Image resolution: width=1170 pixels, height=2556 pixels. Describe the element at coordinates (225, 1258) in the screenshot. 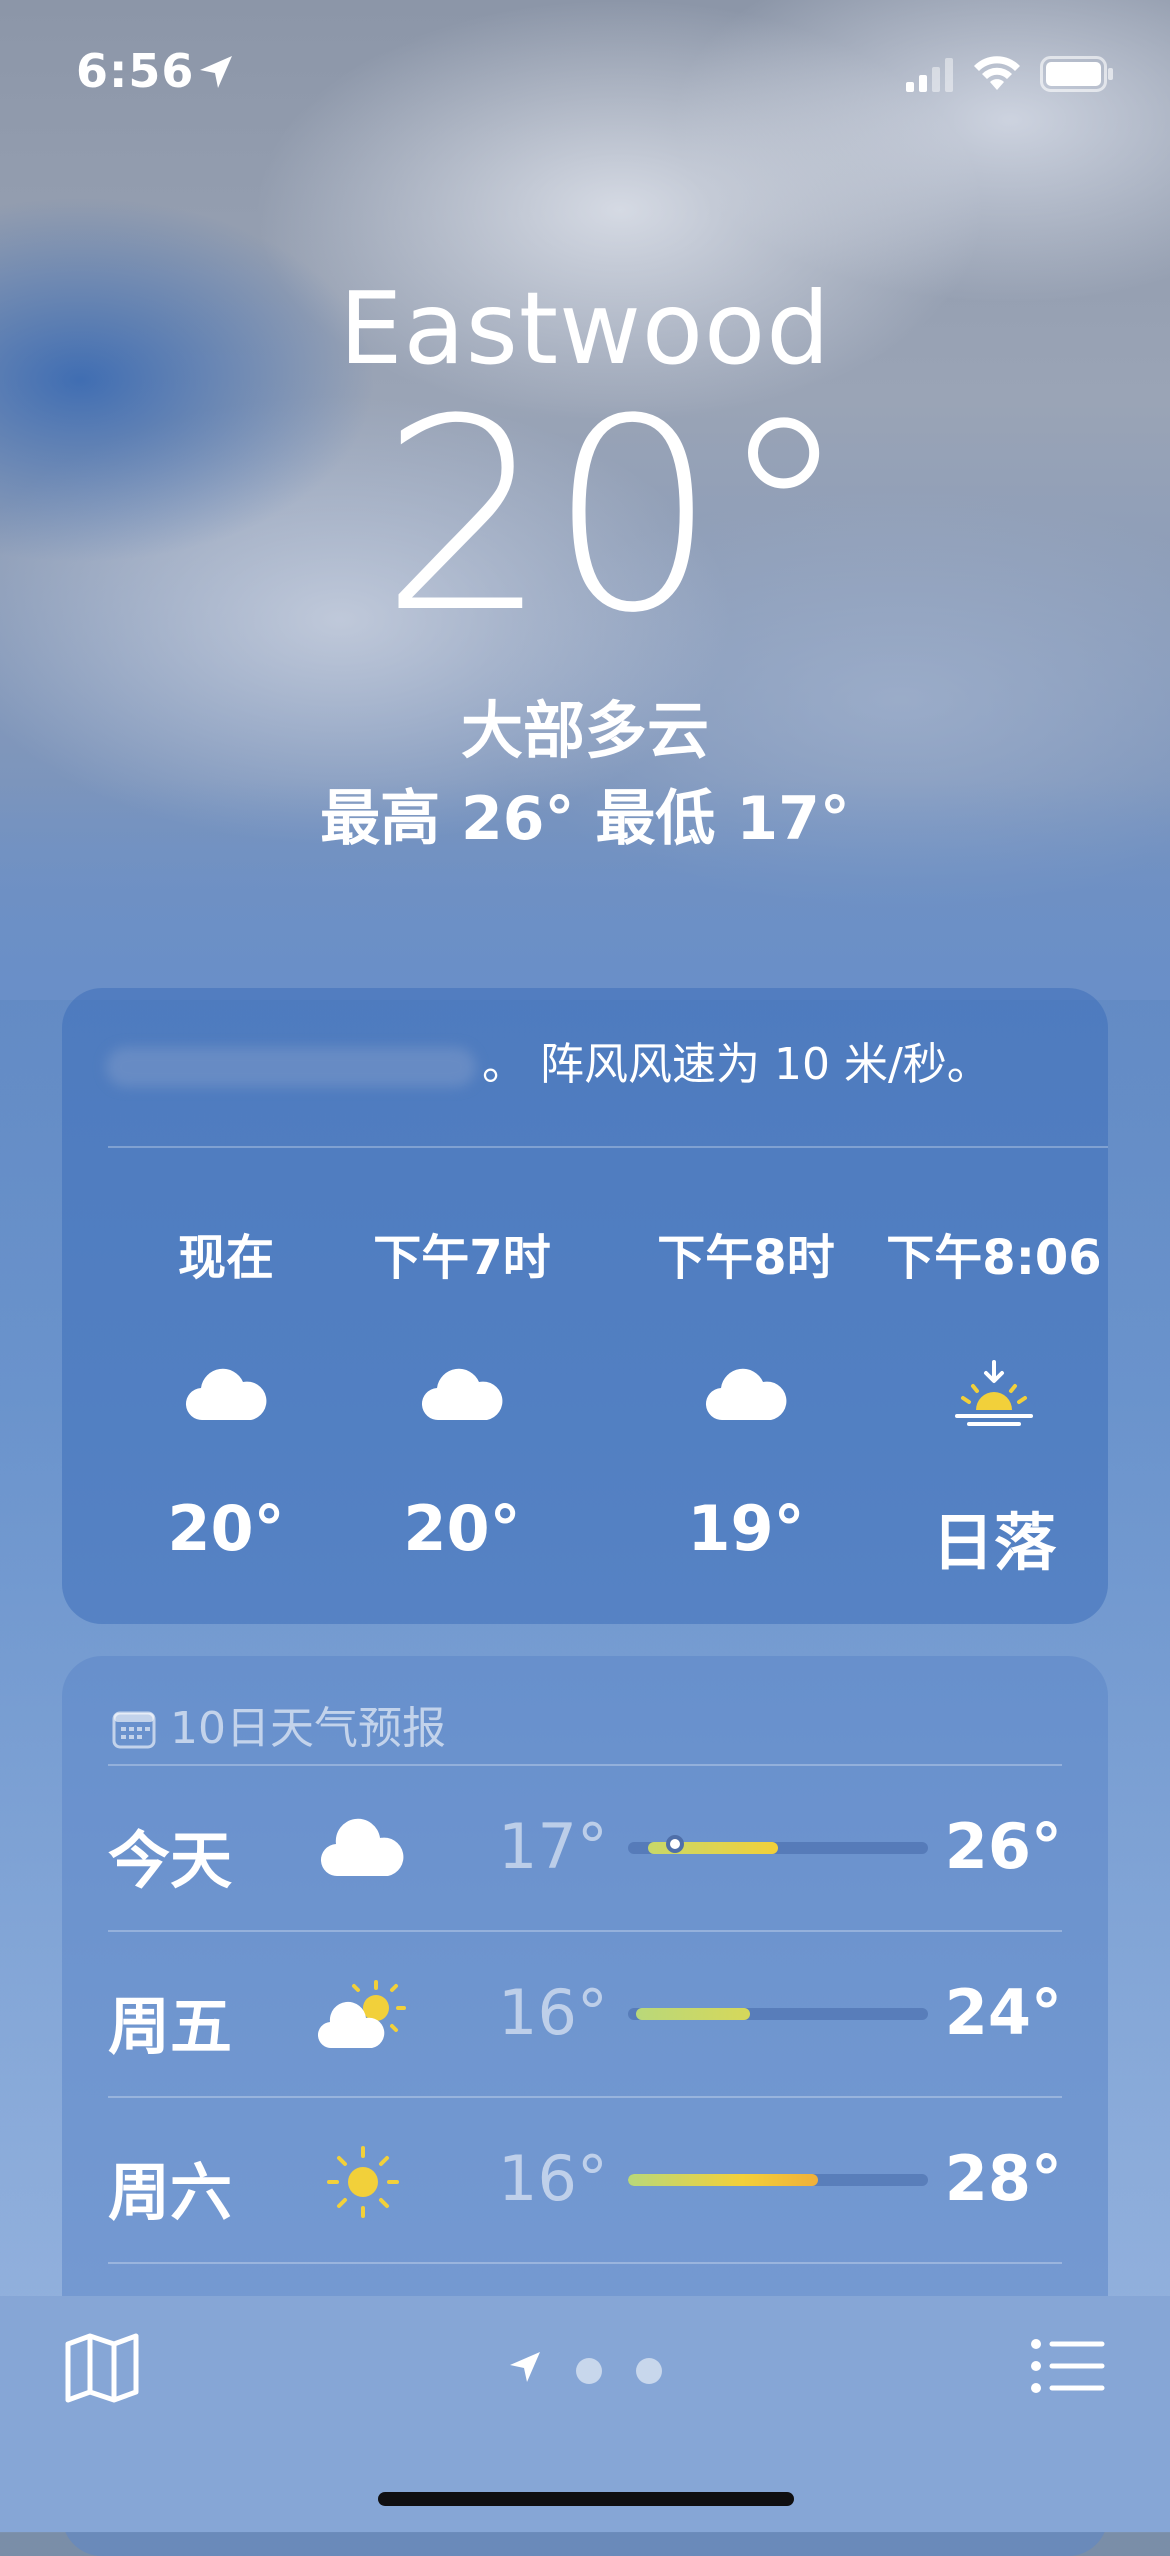

I see `hour-label: 现在` at that location.